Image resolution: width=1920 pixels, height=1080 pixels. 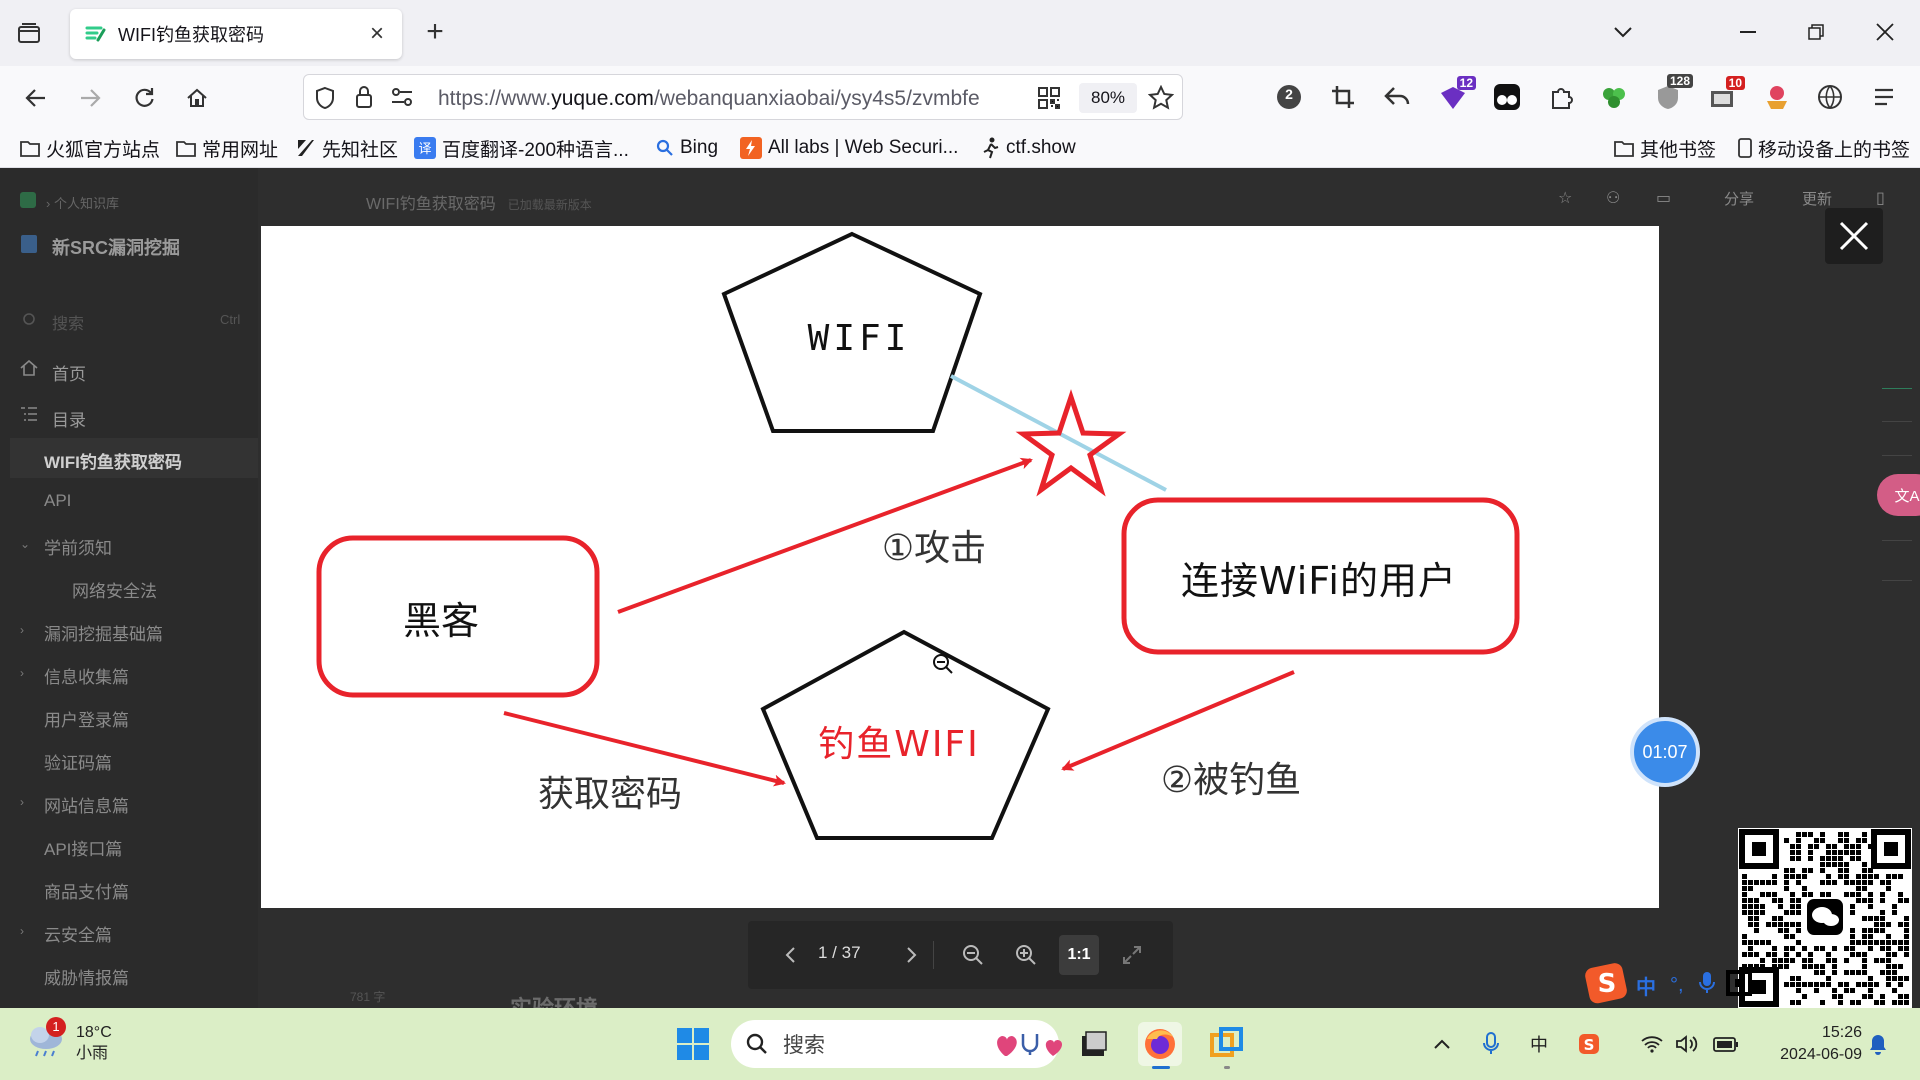 I want to click on sidebar-item-info-gathering: 信息收集篇, so click(x=86, y=675).